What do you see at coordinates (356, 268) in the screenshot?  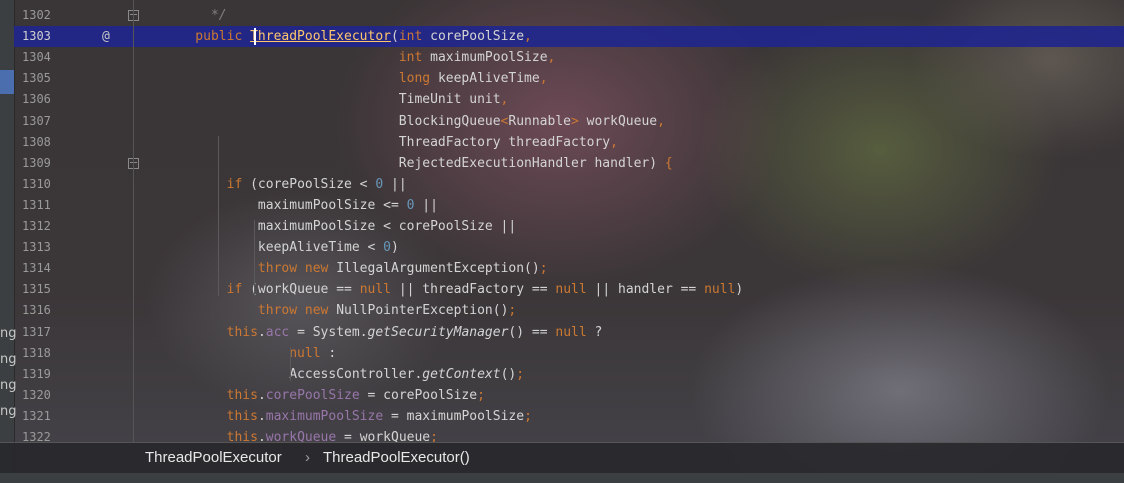 I see `code-text: throw new IllegalArgumentException();` at bounding box center [356, 268].